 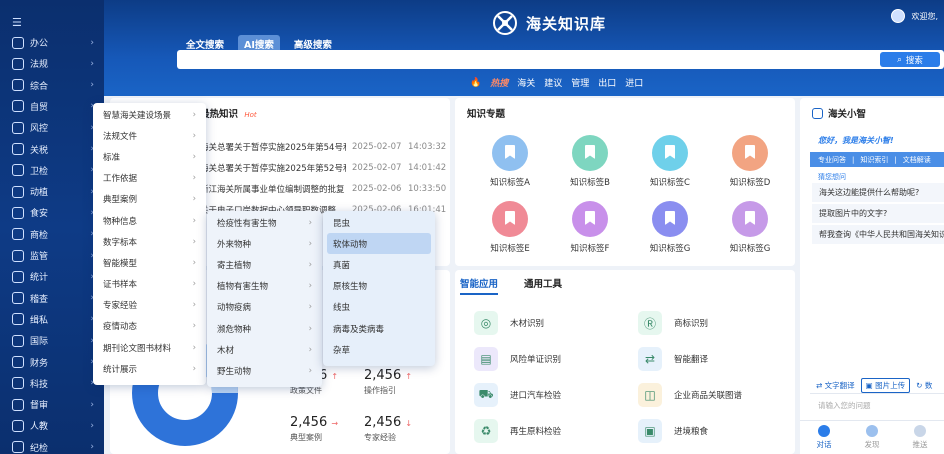 I want to click on menu-item: 昆虫, so click(x=379, y=222).